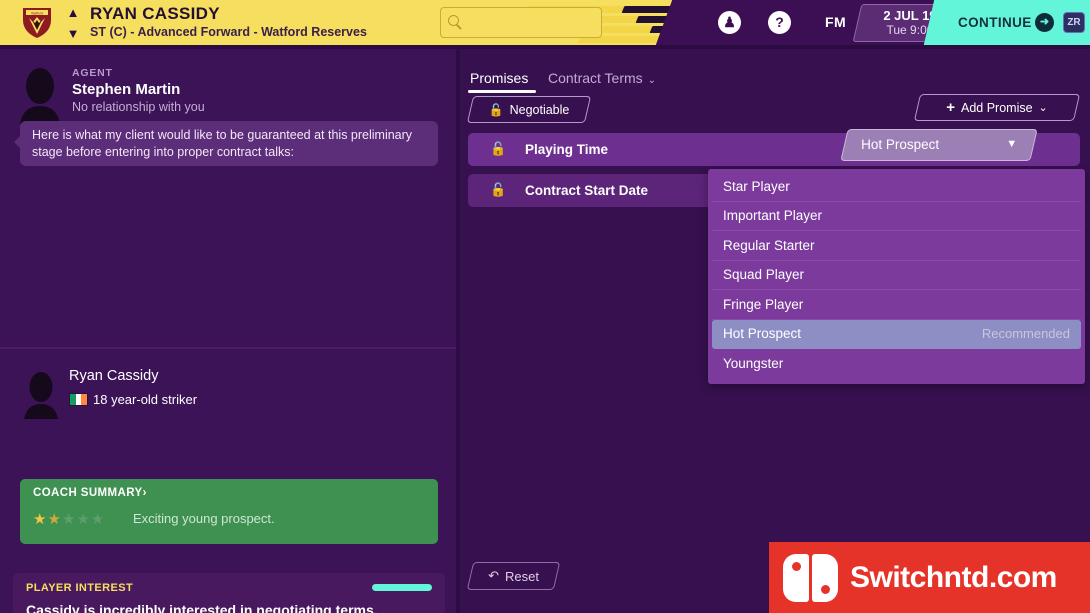 The width and height of the screenshot is (1090, 613). What do you see at coordinates (138, 107) in the screenshot?
I see `agent-relationship: No relationship with you` at bounding box center [138, 107].